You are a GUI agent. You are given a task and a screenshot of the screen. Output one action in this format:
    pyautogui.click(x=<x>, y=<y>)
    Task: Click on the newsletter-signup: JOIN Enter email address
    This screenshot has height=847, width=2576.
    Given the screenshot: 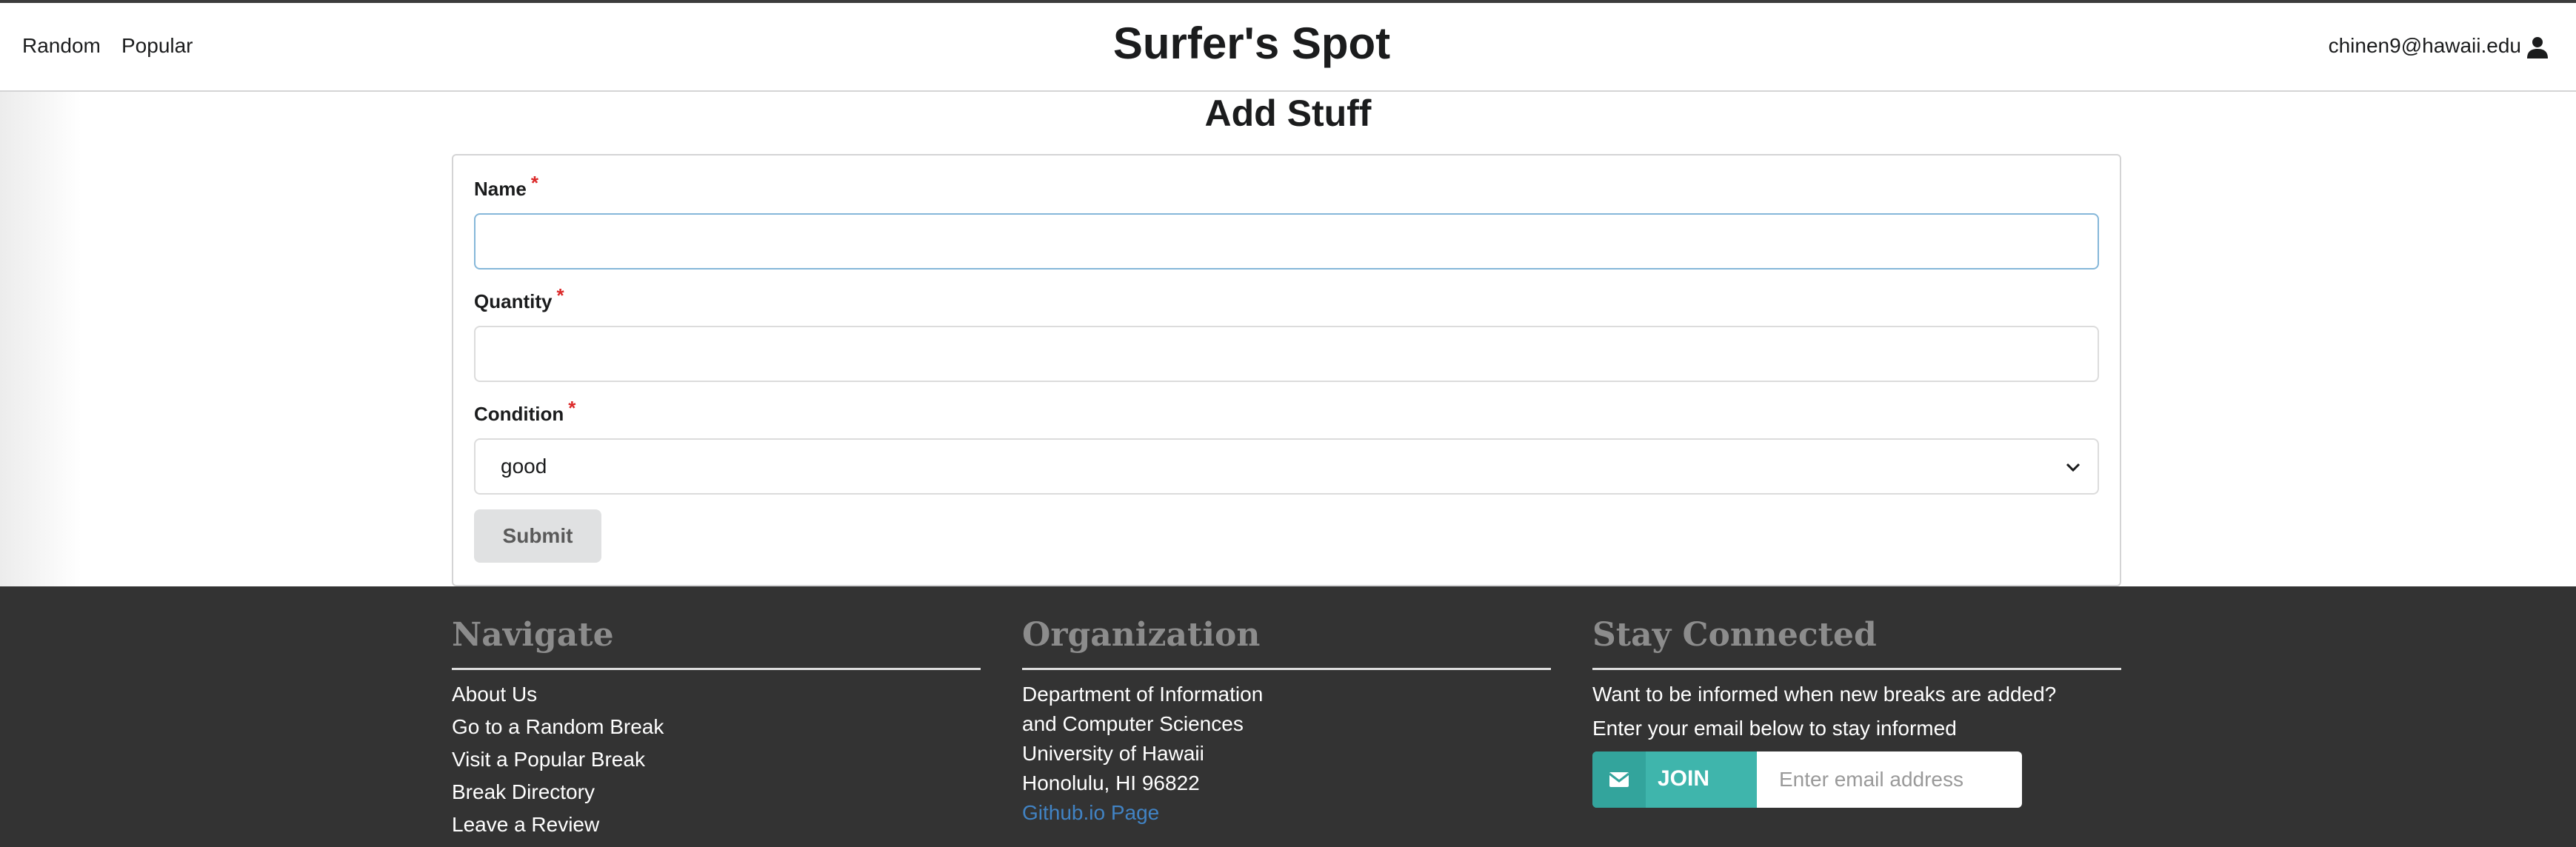 What is the action you would take?
    pyautogui.click(x=1807, y=779)
    